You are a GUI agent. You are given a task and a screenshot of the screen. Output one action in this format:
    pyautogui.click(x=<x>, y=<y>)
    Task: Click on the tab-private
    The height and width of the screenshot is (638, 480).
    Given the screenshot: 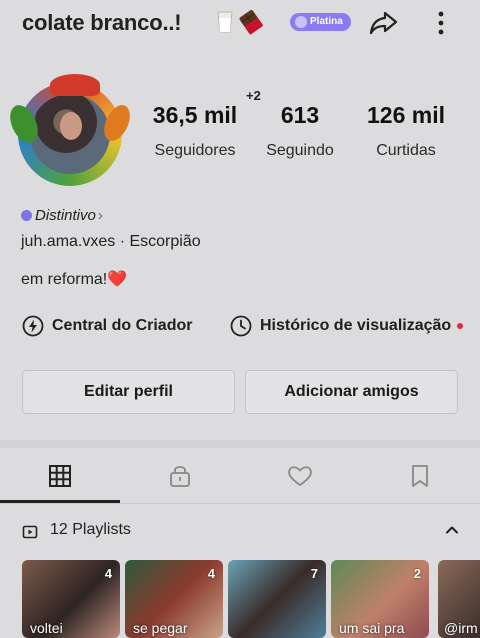 What is the action you would take?
    pyautogui.click(x=180, y=476)
    